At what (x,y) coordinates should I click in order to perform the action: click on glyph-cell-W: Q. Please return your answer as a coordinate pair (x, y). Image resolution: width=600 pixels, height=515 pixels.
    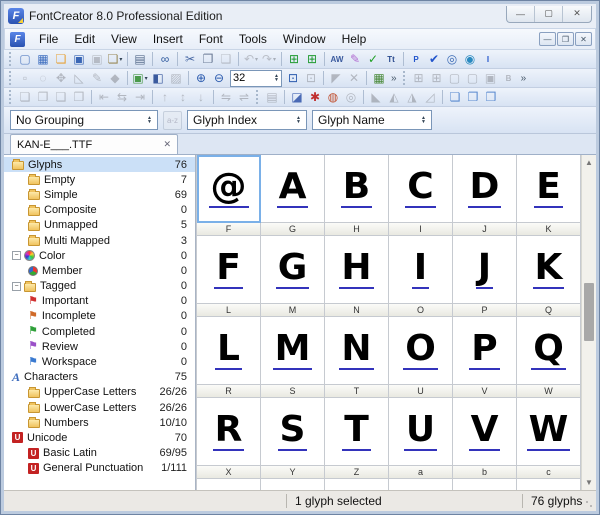
    Looking at the image, I should click on (549, 351).